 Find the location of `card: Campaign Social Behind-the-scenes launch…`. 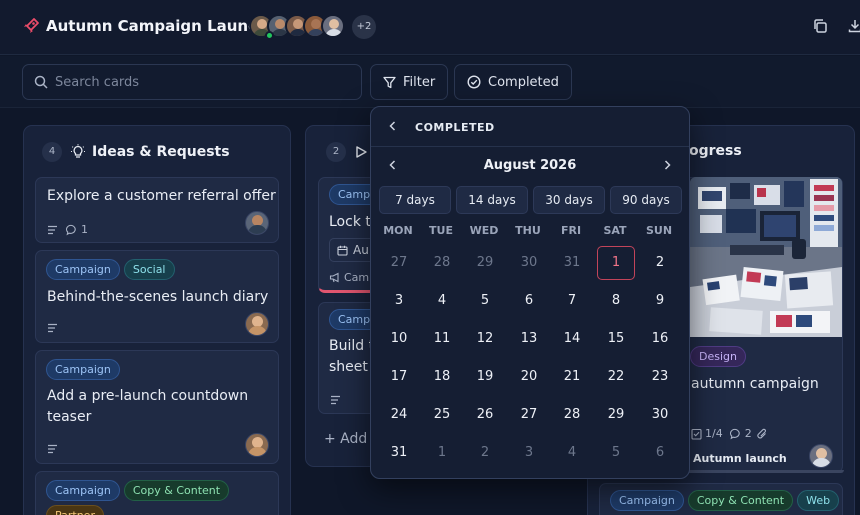

card: Campaign Social Behind-the-scenes launch… is located at coordinates (157, 296).